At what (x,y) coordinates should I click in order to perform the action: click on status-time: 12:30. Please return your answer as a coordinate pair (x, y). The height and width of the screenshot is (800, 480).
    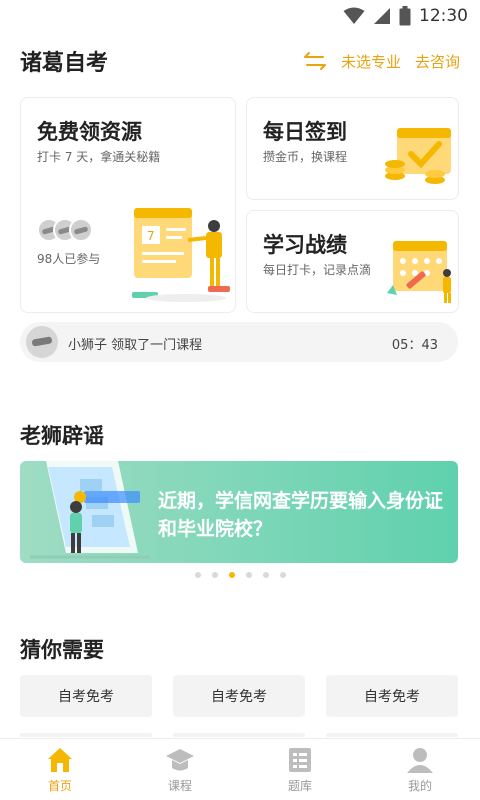
    Looking at the image, I should click on (443, 16).